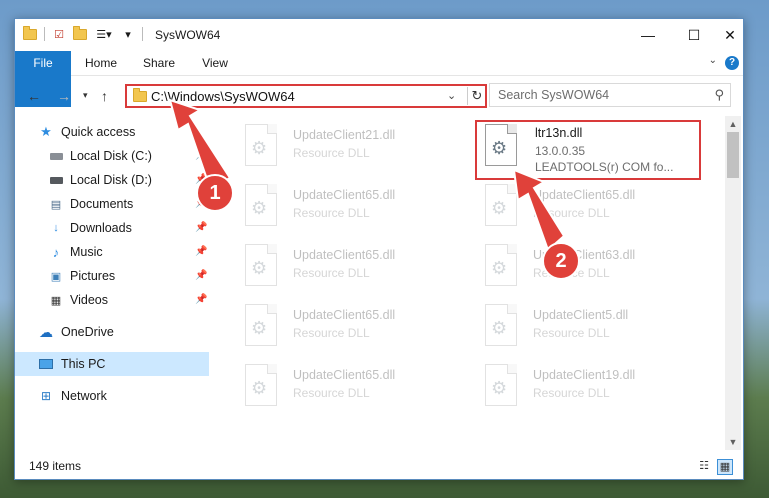  I want to click on callout-badge-2: 2, so click(561, 261).